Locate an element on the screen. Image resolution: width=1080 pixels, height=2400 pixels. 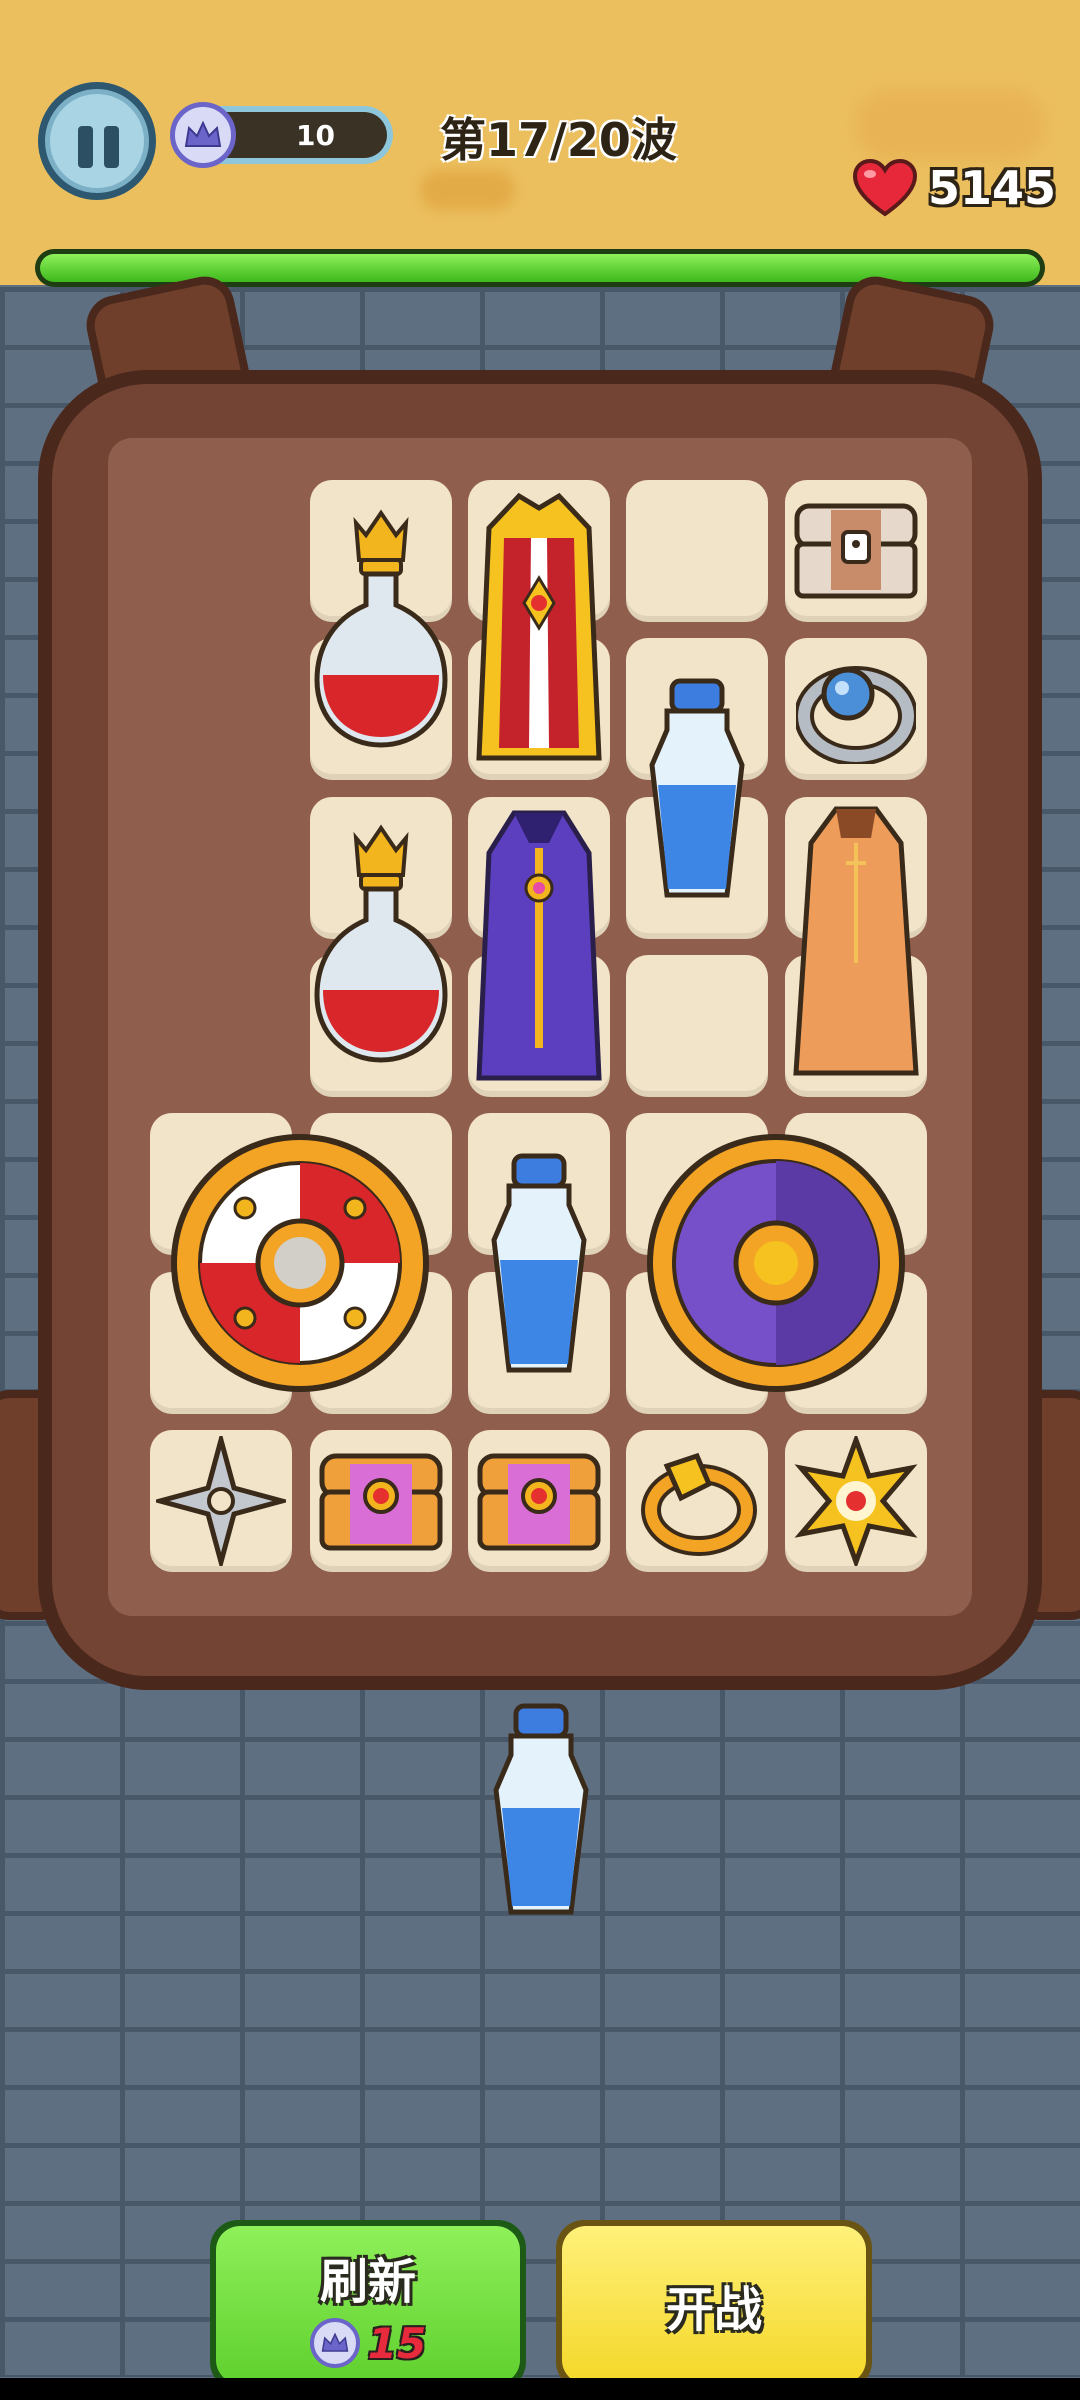
health-display: 5145 is located at coordinates (954, 188).